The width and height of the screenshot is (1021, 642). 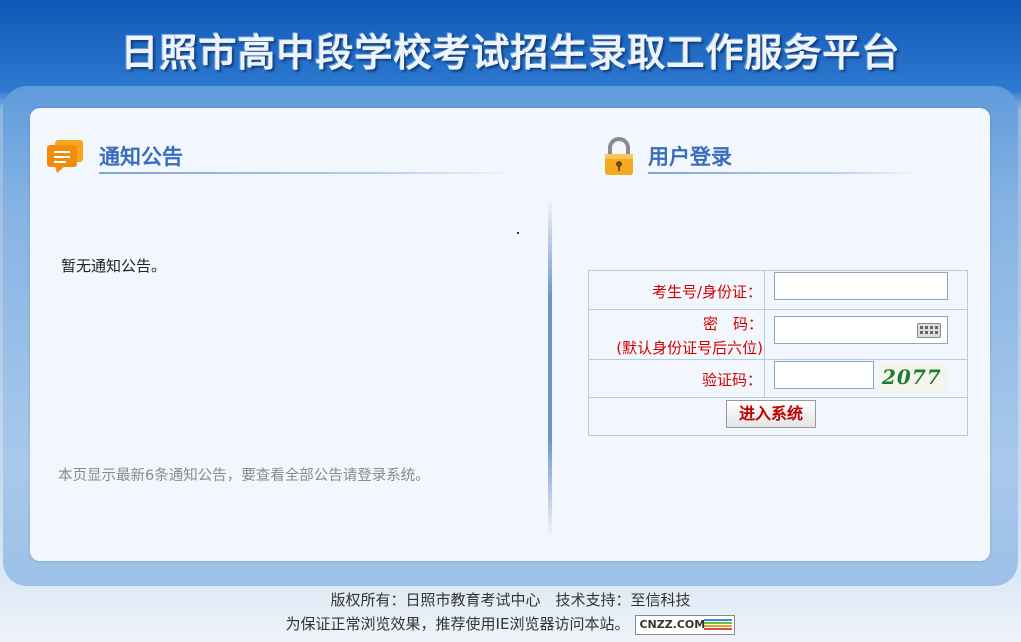 I want to click on username-input, so click(x=861, y=286).